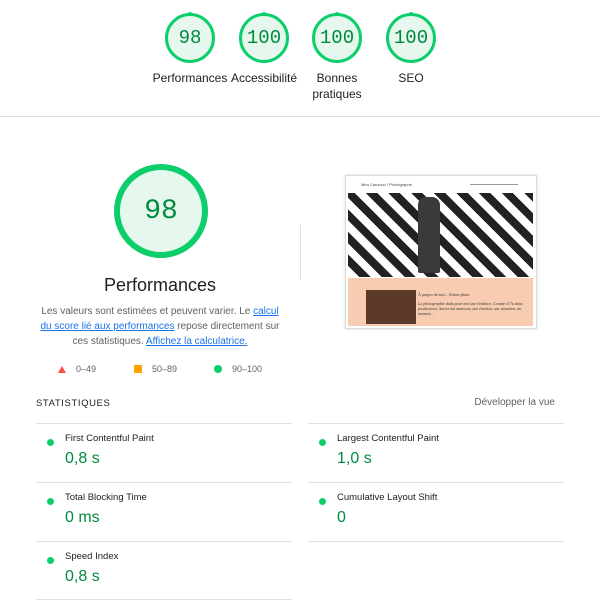 This screenshot has height=602, width=600. What do you see at coordinates (197, 341) in the screenshot?
I see `calculator-link: Affichez la calculatrice.` at bounding box center [197, 341].